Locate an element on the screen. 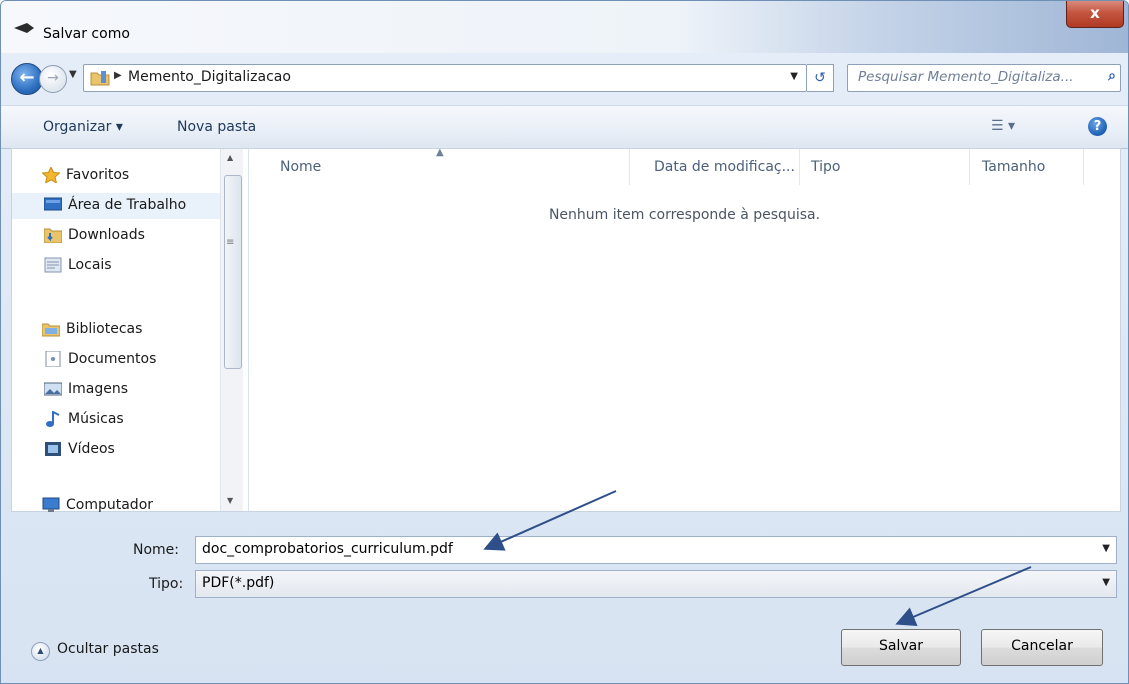  refresh-button: ↺ is located at coordinates (820, 78).